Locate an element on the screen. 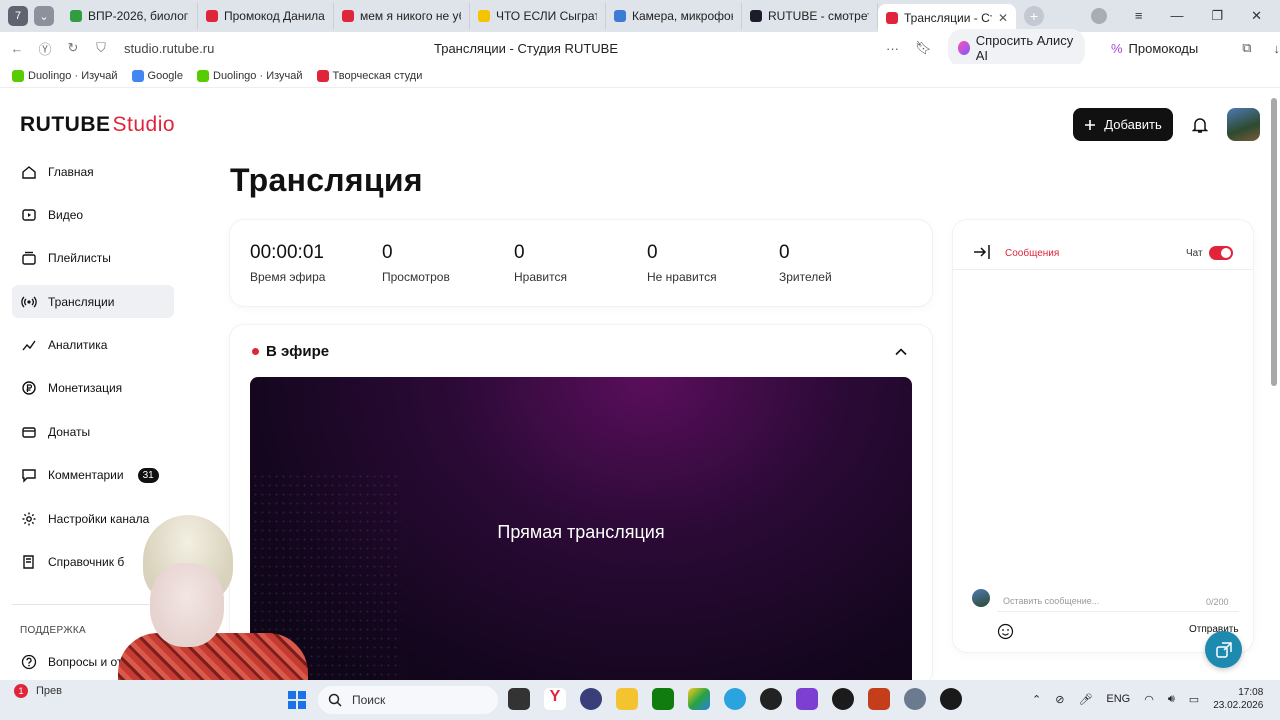 This screenshot has width=1280, height=720. emoji-icon is located at coordinates (1005, 631).